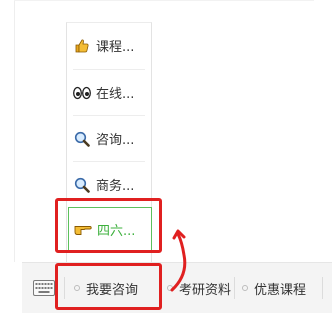 The width and height of the screenshot is (332, 324). Describe the element at coordinates (280, 290) in the screenshot. I see `menu-tab-label: 优惠课程` at that location.